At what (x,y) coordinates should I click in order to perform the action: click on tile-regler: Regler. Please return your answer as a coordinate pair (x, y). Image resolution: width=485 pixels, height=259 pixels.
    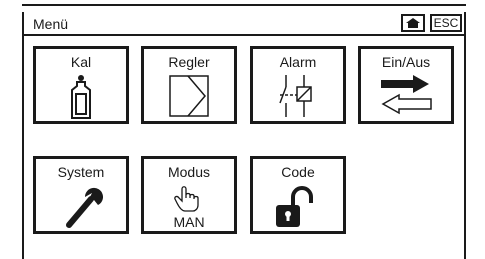
    Looking at the image, I should click on (189, 85).